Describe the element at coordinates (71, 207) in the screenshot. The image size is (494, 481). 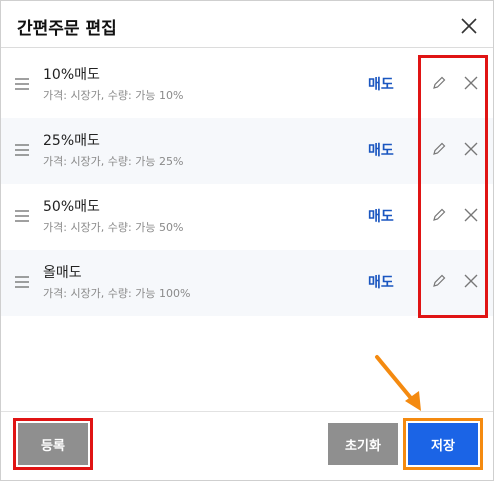
I see `order-name: 50%매도` at that location.